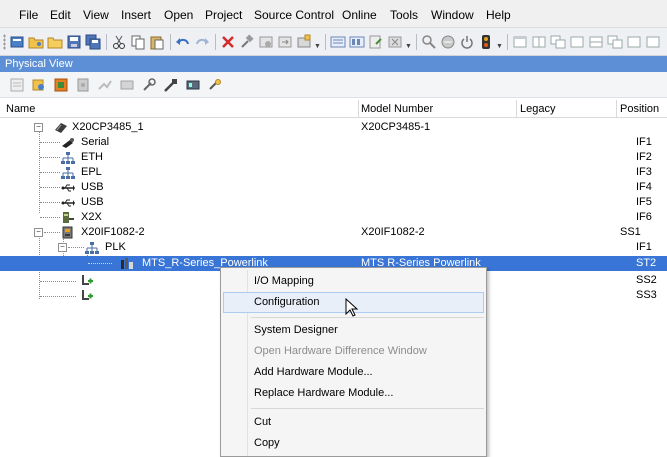 Image resolution: width=667 pixels, height=457 pixels. What do you see at coordinates (644, 247) in the screenshot?
I see `tree-node-position: IF1` at bounding box center [644, 247].